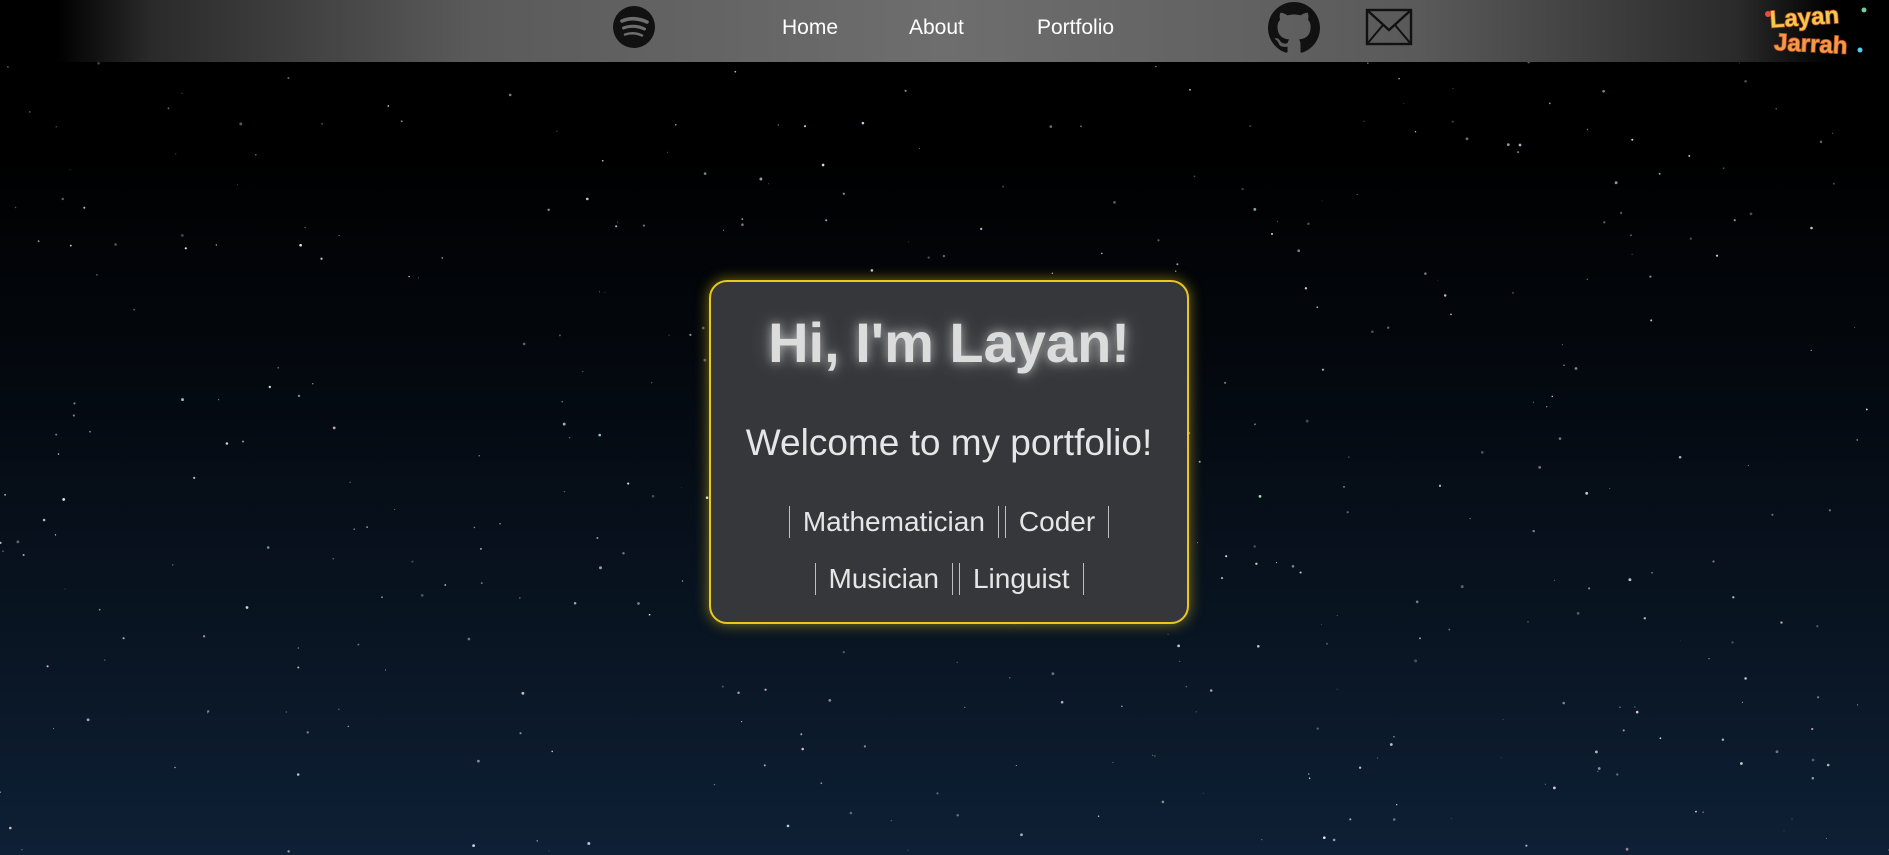 The image size is (1889, 855). Describe the element at coordinates (1294, 28) in the screenshot. I see `github-icon` at that location.